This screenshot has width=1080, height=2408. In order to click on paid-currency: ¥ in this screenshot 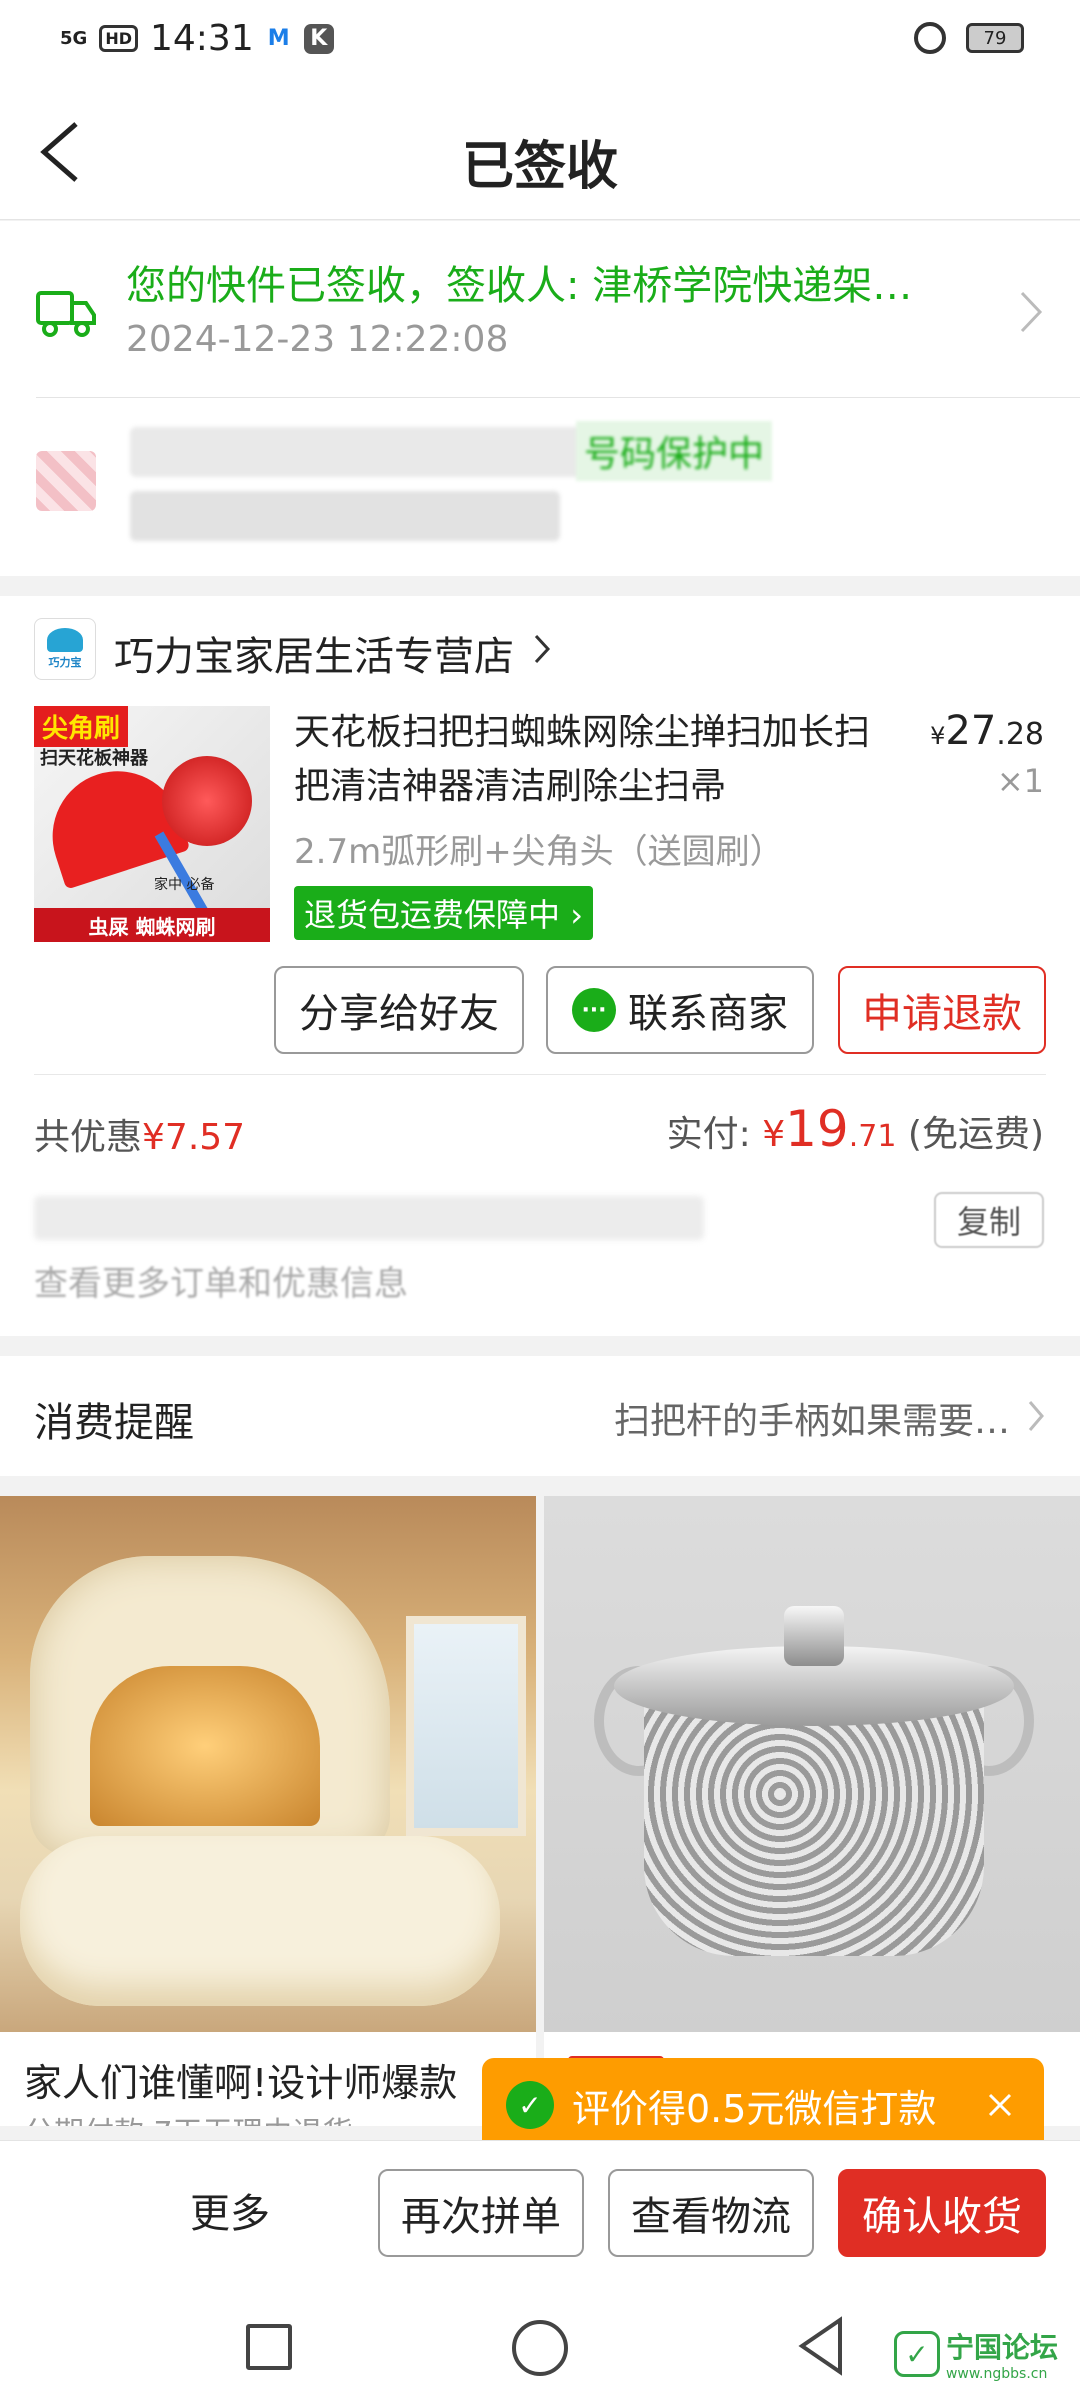, I will do `click(774, 1134)`.